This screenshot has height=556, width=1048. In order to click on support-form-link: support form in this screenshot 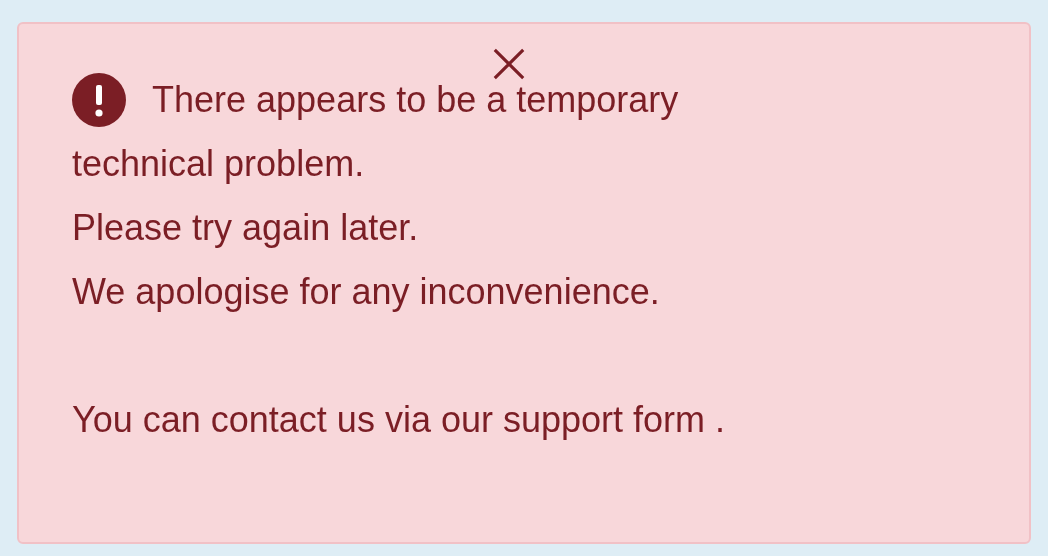, I will do `click(604, 419)`.